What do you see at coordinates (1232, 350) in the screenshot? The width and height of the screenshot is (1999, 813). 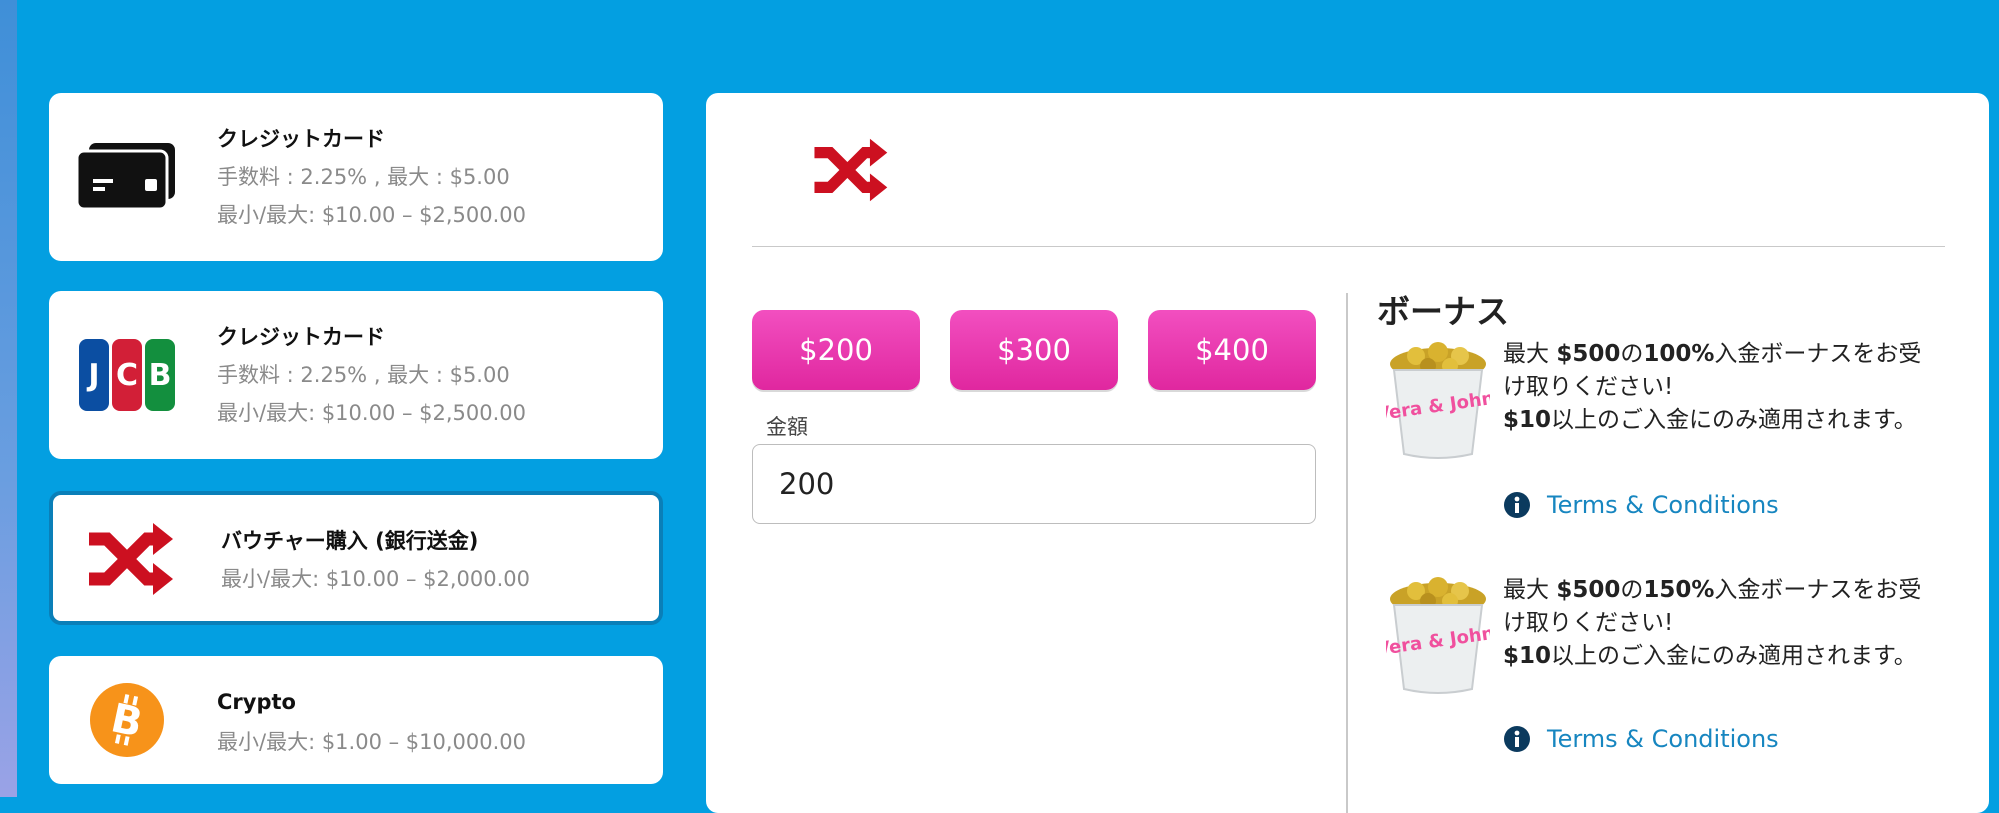 I see `quick-amount-400-button: $400` at bounding box center [1232, 350].